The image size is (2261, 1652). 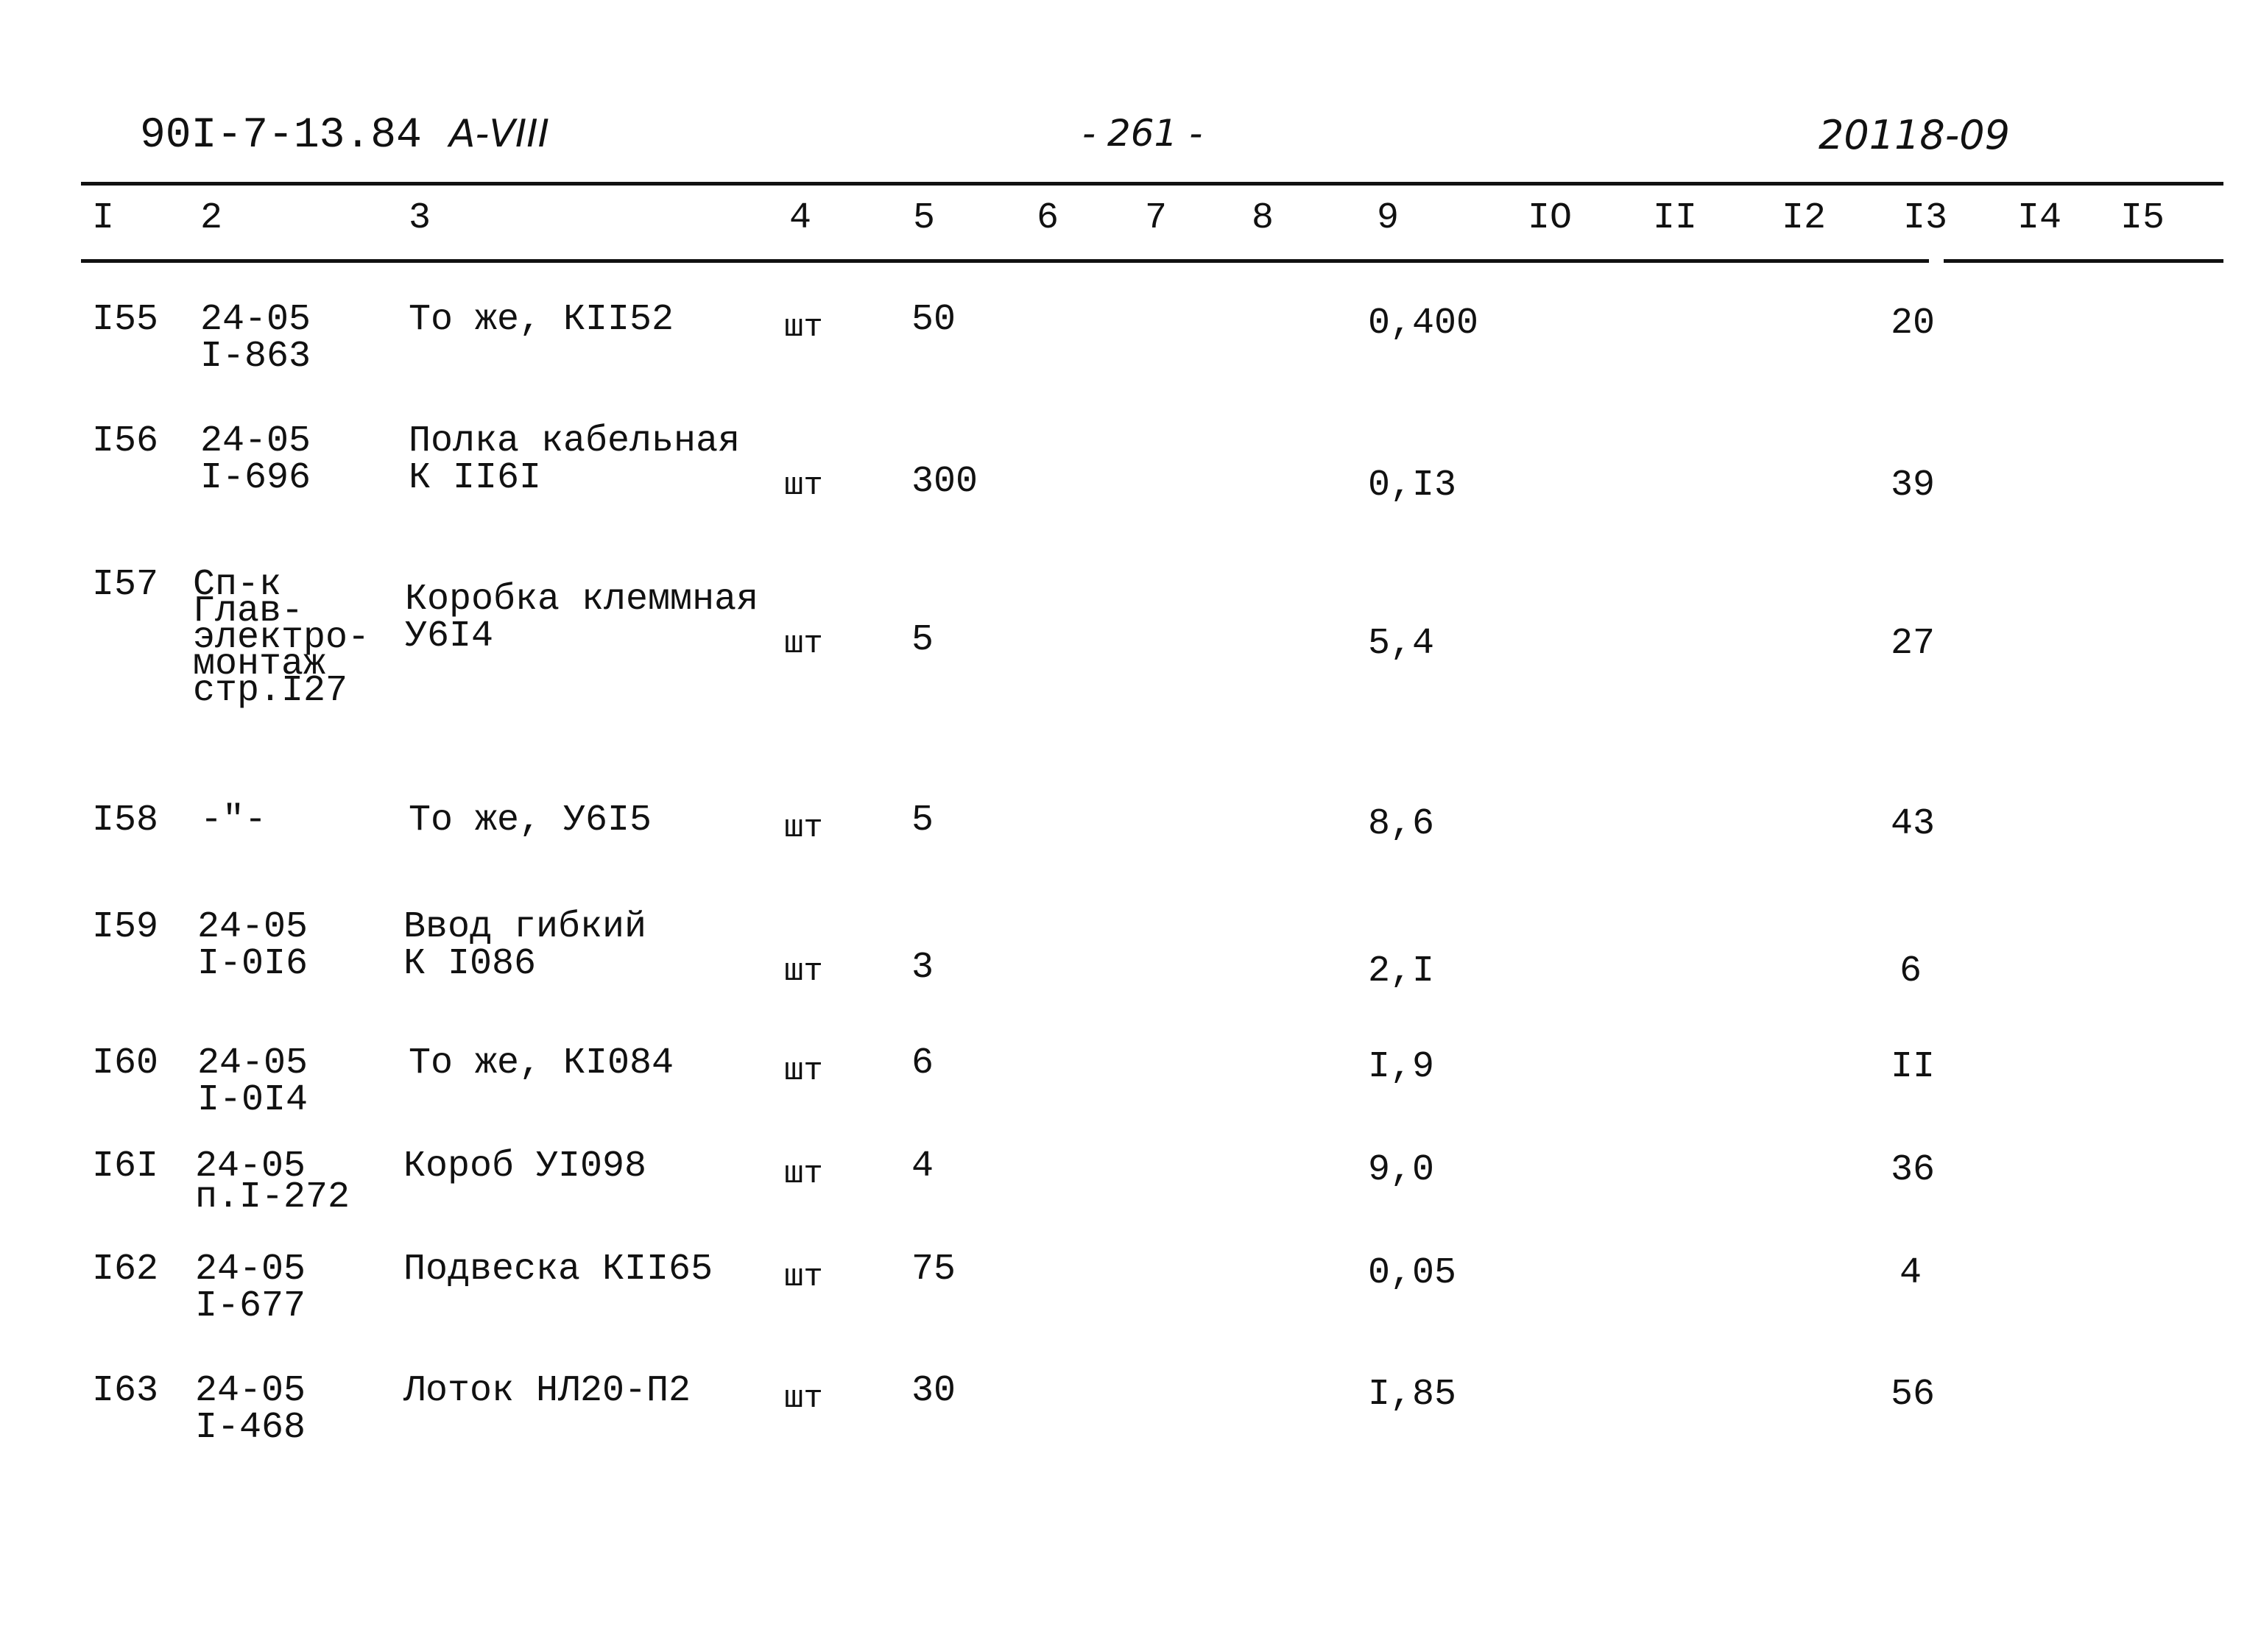 What do you see at coordinates (1152, 184) in the screenshot?
I see `table-top-rule` at bounding box center [1152, 184].